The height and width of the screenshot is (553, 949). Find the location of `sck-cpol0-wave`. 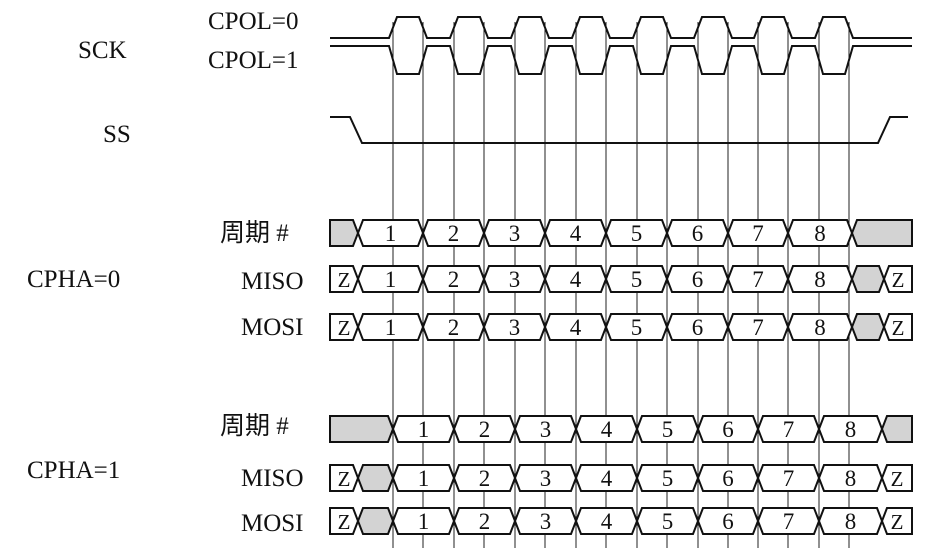

sck-cpol0-wave is located at coordinates (621, 27).